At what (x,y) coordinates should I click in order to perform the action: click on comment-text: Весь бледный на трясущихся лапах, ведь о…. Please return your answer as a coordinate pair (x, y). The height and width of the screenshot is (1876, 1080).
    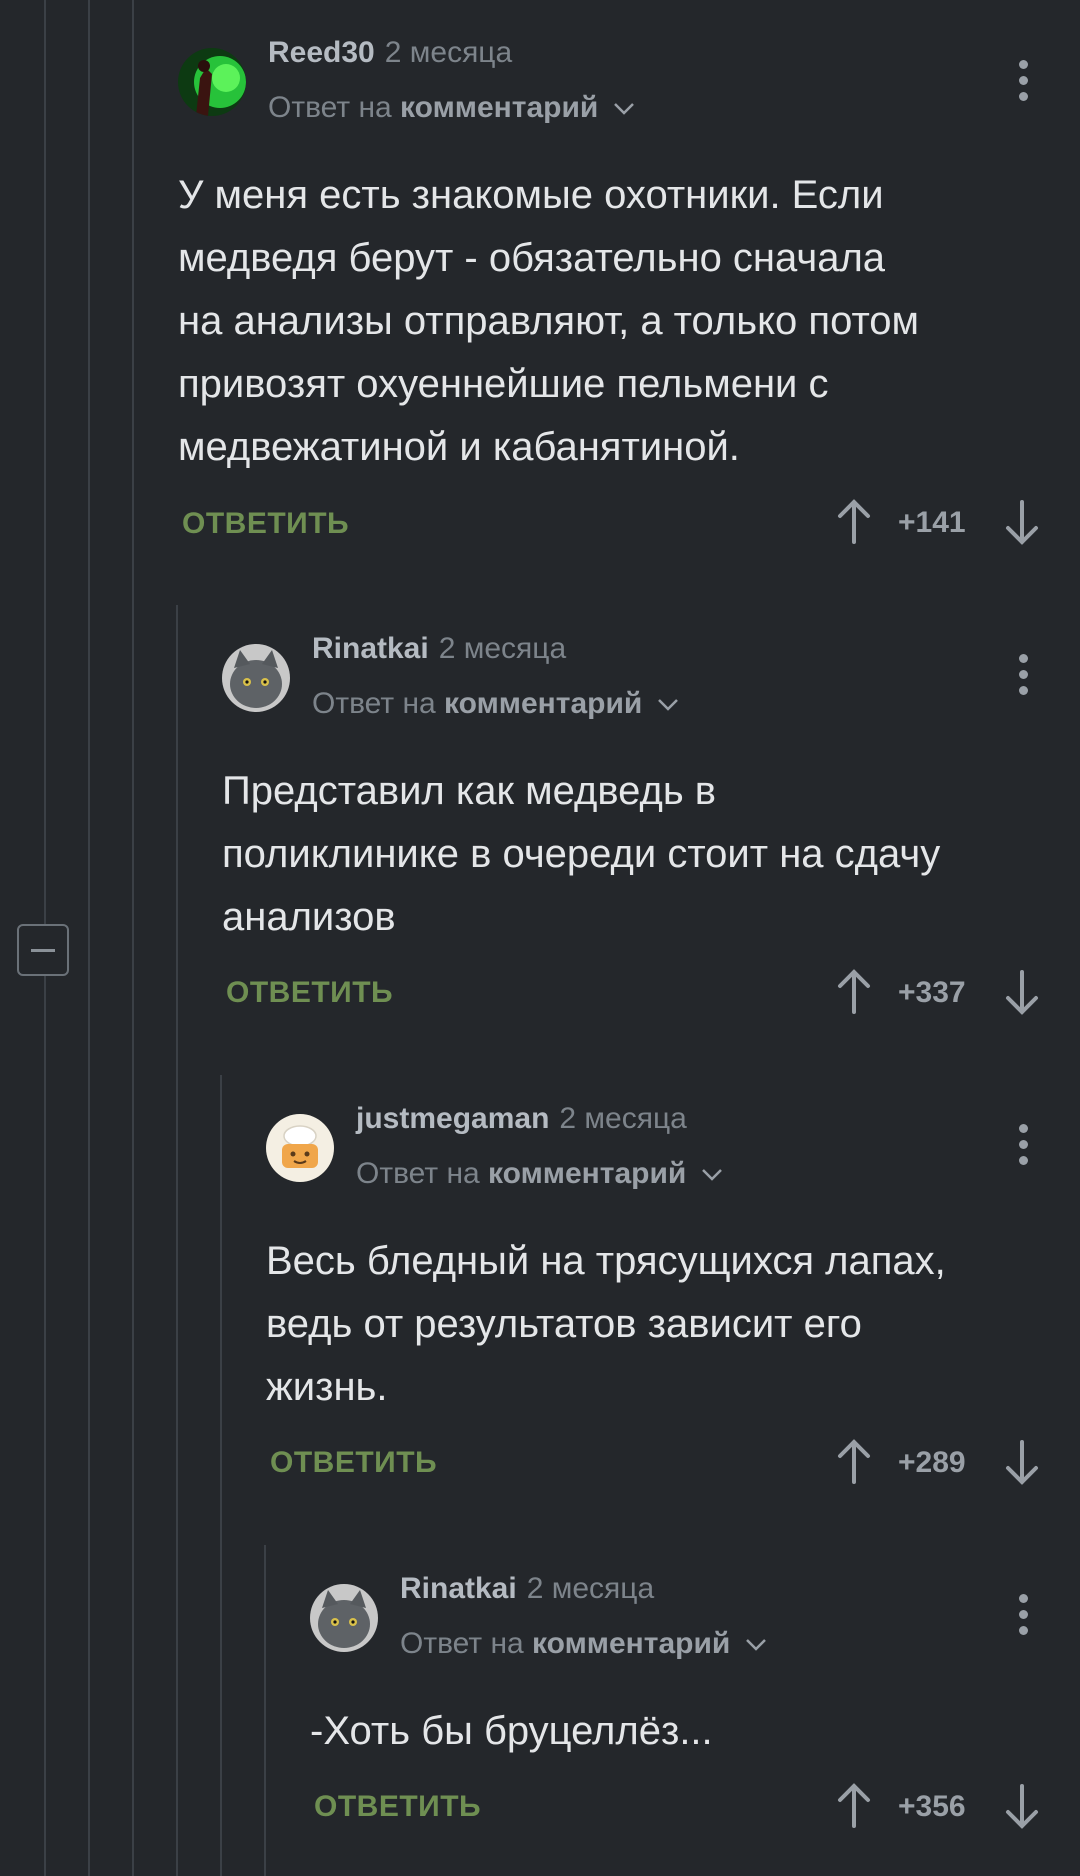
    Looking at the image, I should click on (666, 1324).